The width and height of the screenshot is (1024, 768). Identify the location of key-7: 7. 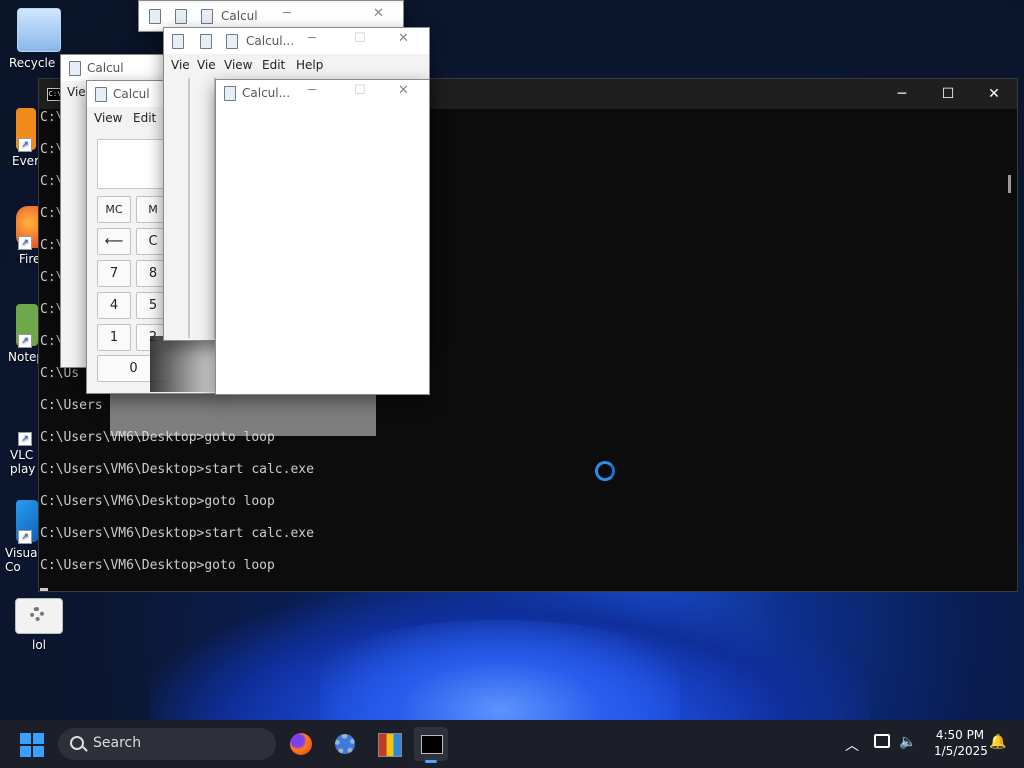
(114, 273).